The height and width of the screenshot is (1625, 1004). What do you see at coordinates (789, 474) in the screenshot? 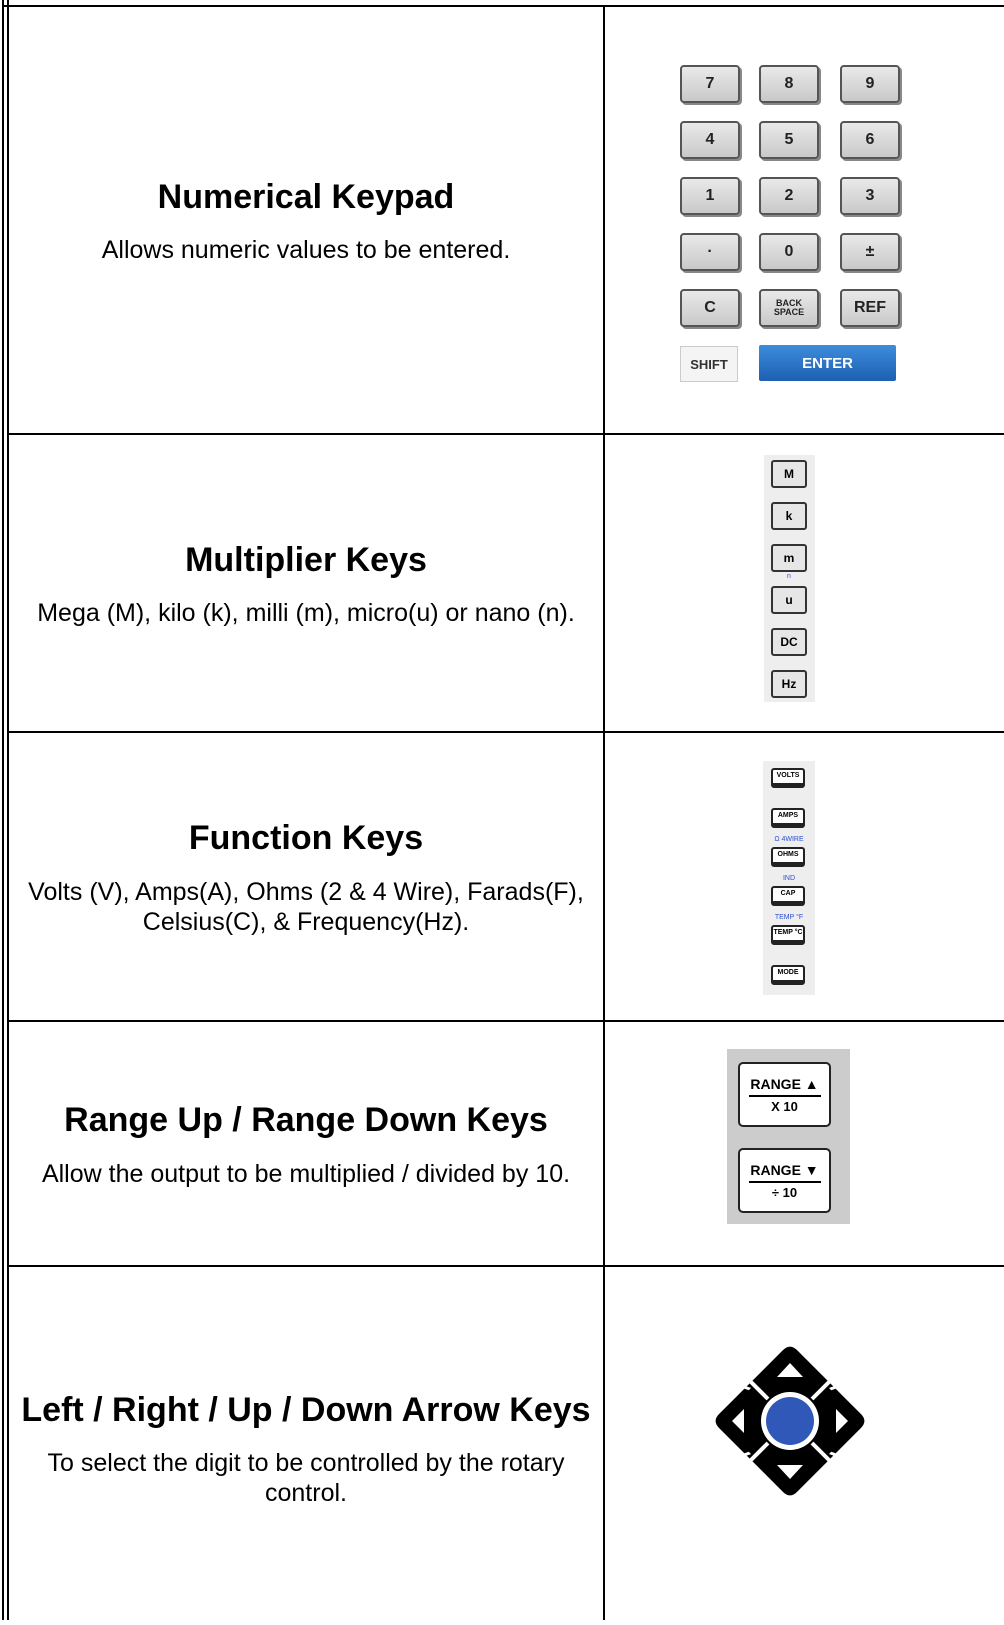
I see `key-mega: M` at bounding box center [789, 474].